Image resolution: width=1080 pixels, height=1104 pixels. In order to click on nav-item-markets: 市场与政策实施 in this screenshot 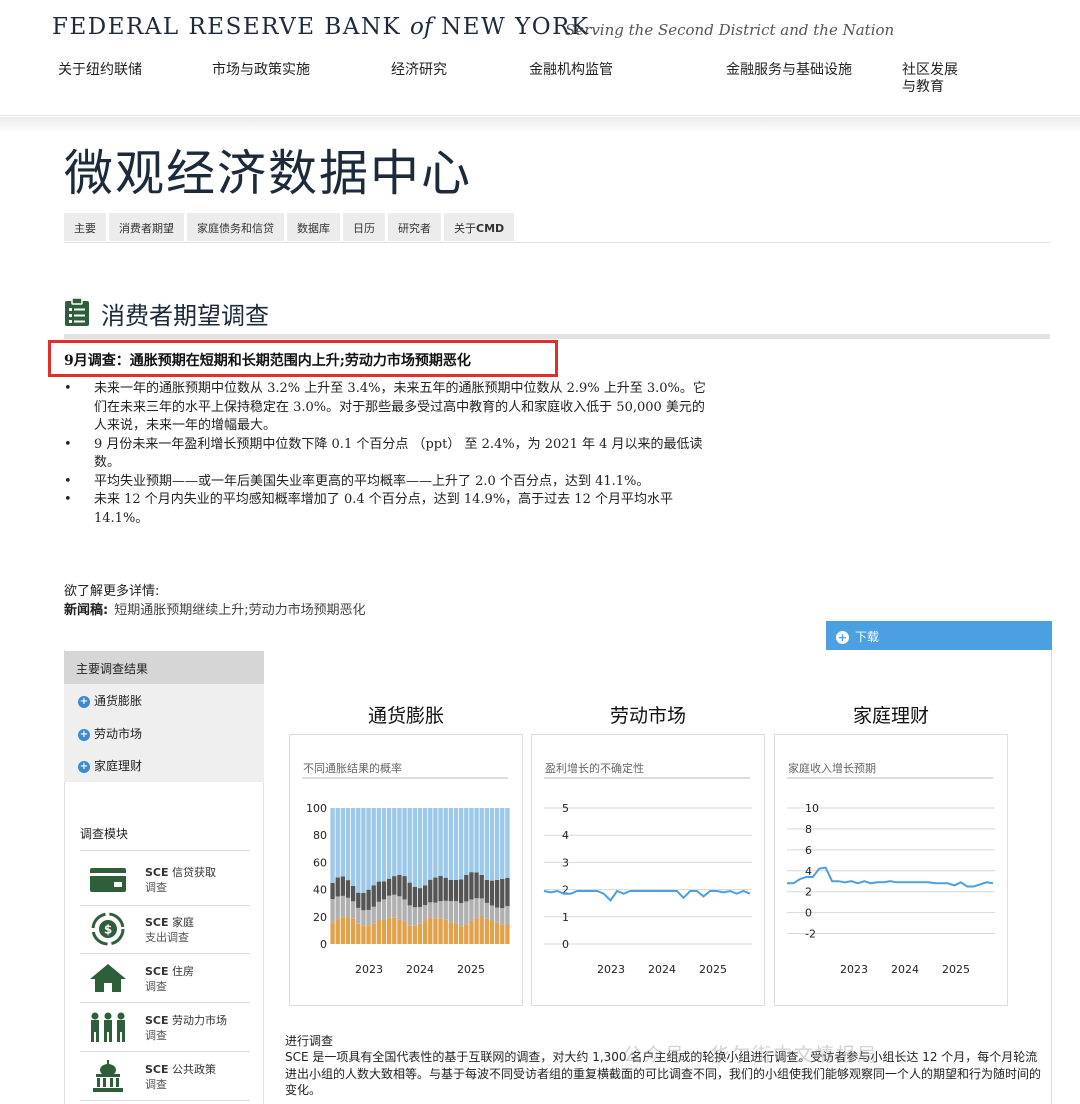, I will do `click(261, 70)`.